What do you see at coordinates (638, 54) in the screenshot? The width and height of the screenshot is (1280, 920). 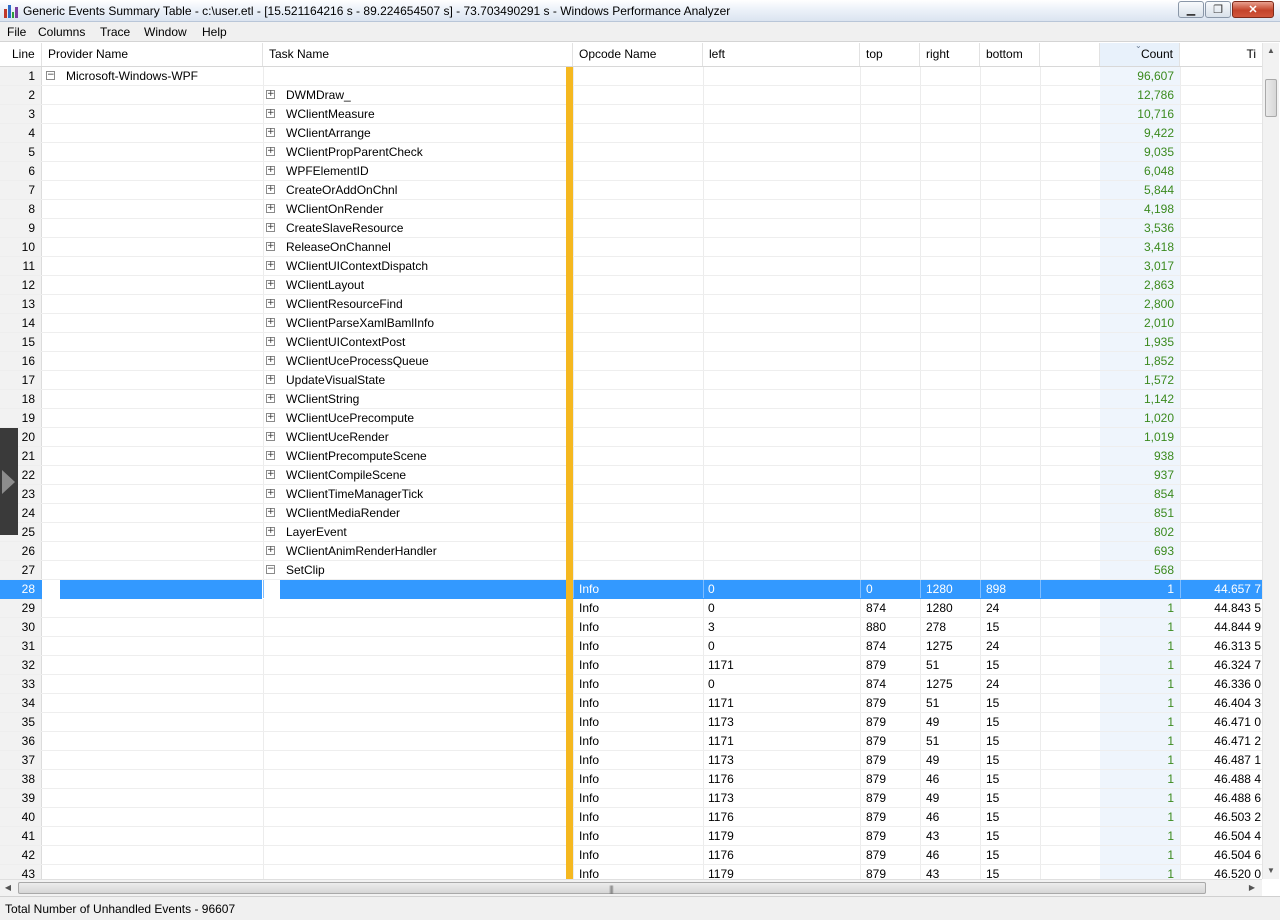 I see `header-opcode-name: Opcode Name` at bounding box center [638, 54].